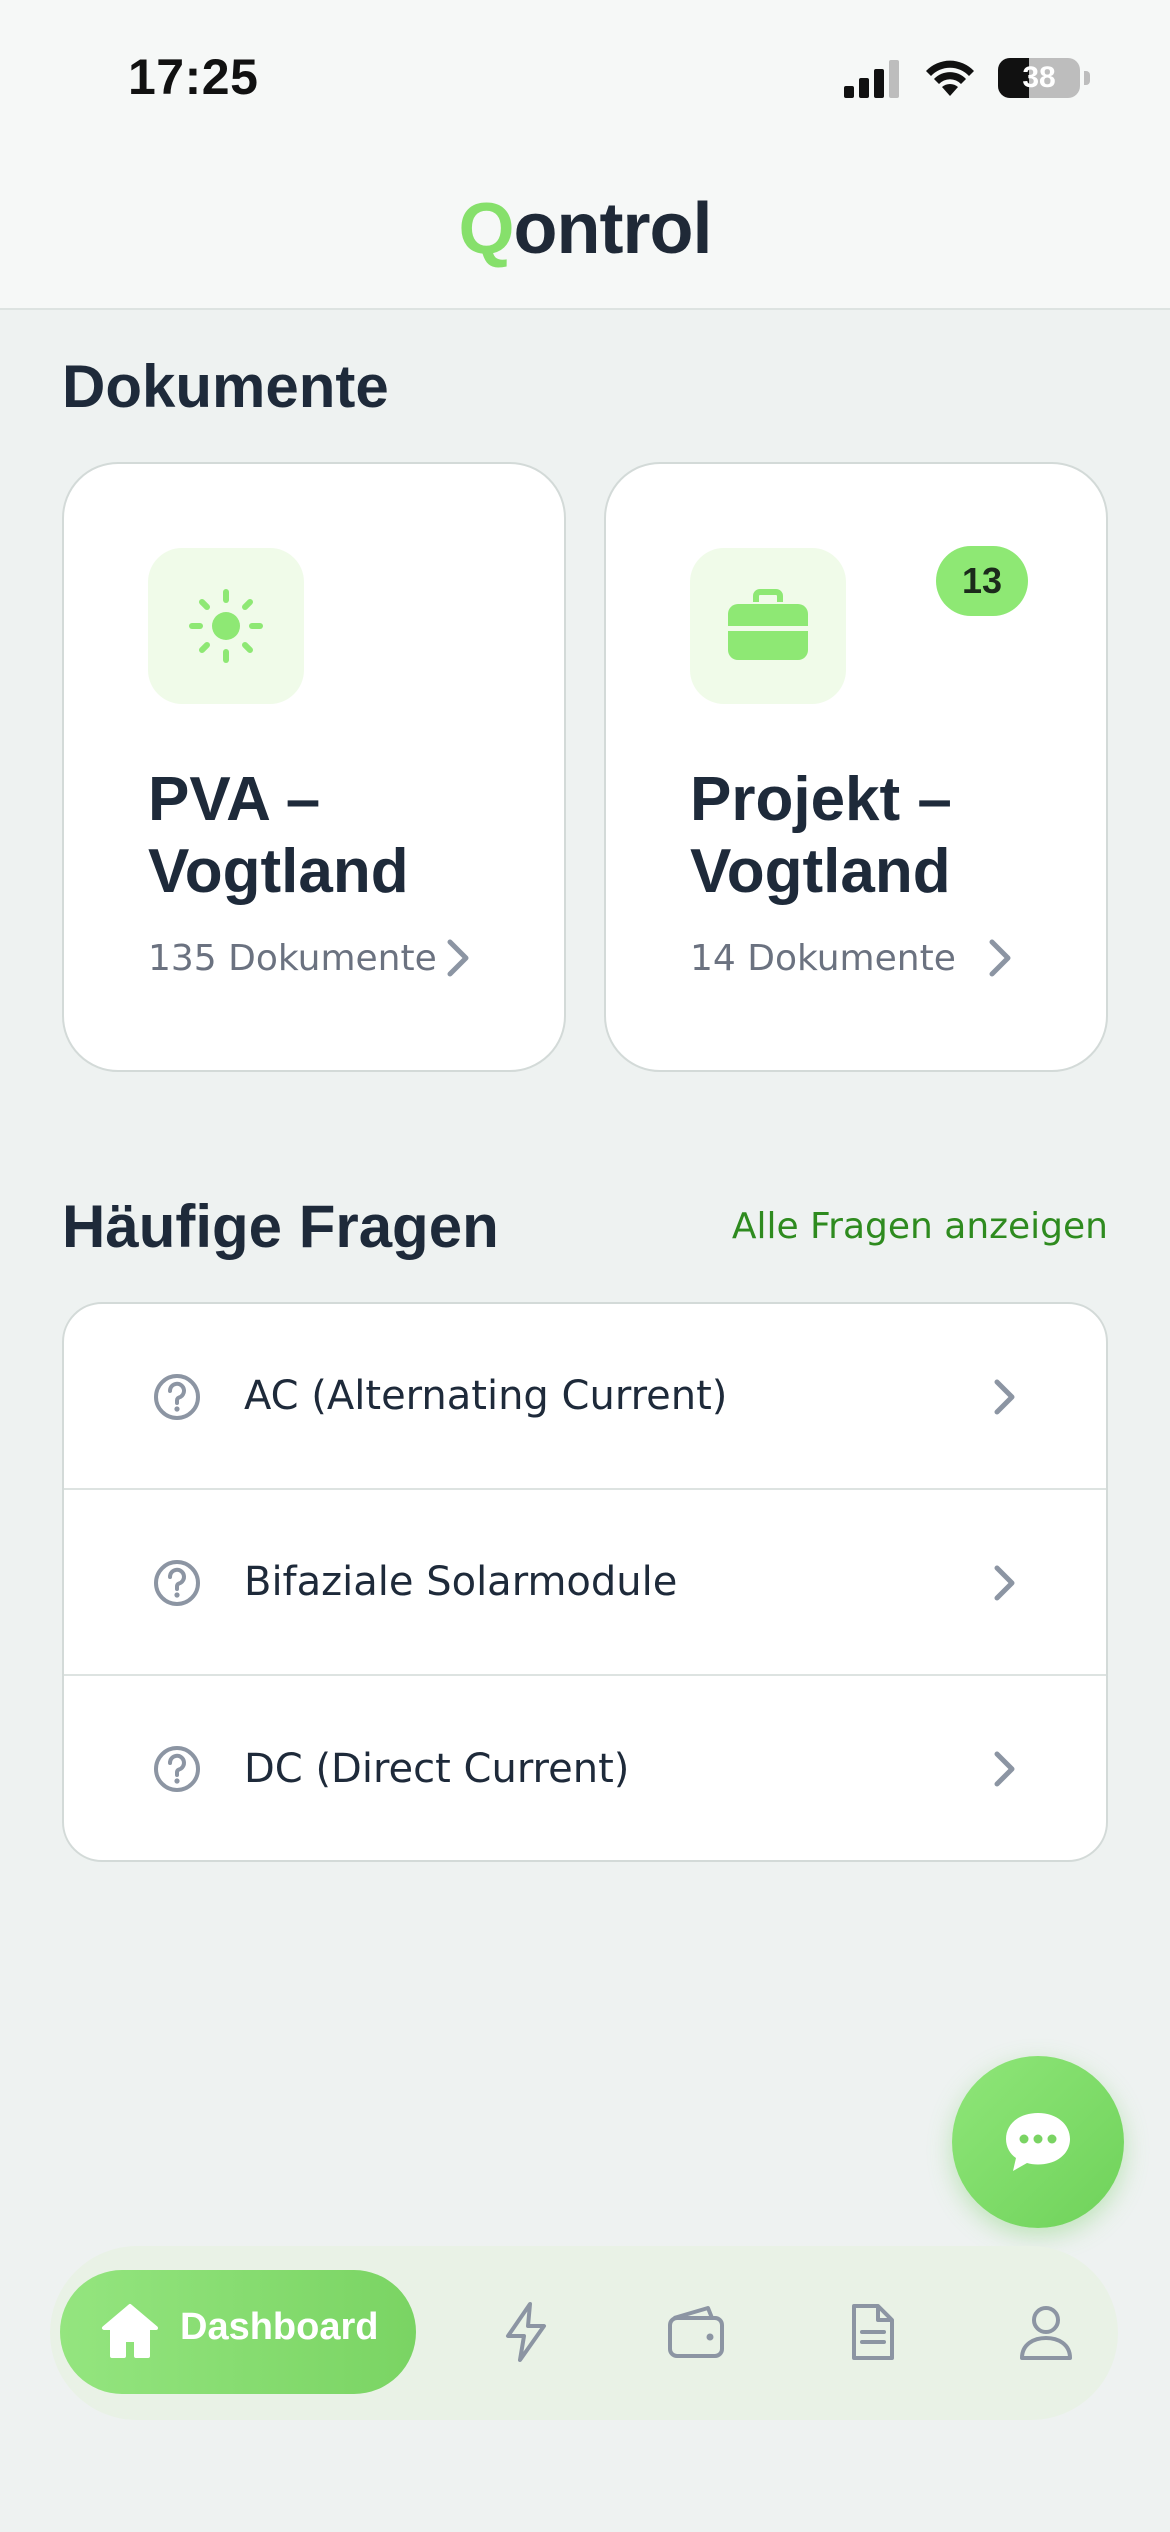 The height and width of the screenshot is (2532, 1170). Describe the element at coordinates (613, 229) in the screenshot. I see `logo-text: ontrol` at that location.